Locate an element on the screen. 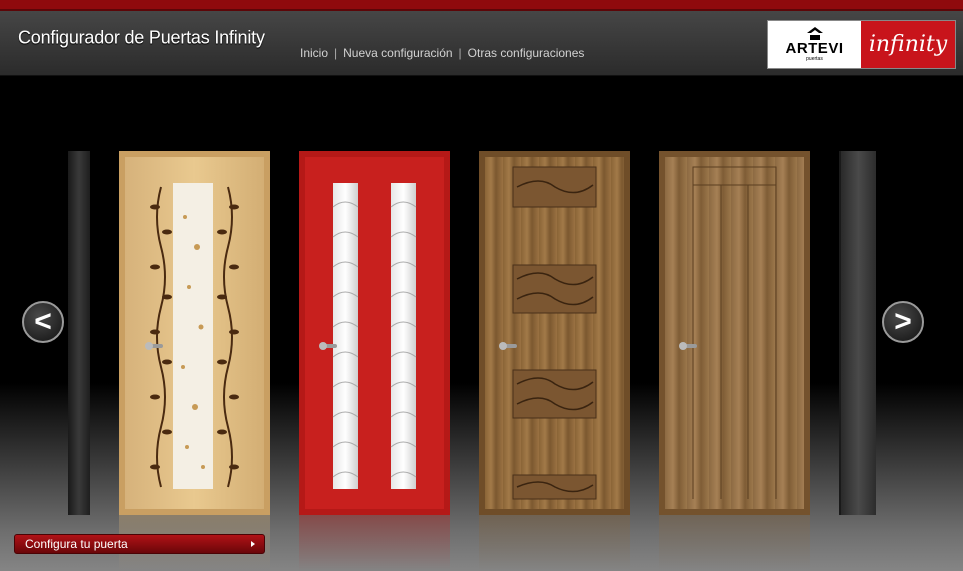 This screenshot has height=571, width=963. nav-link-nueva-configuracion: Nueva configuración is located at coordinates (397, 53).